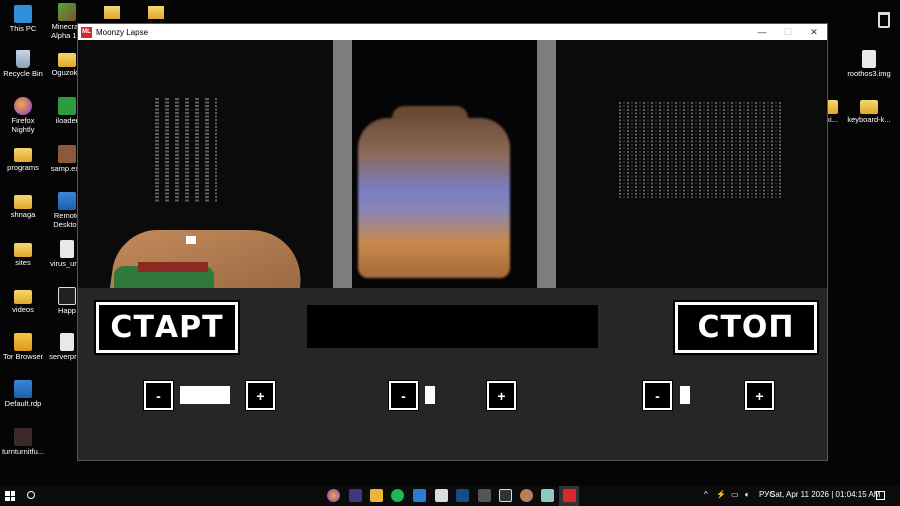 The image size is (900, 506). What do you see at coordinates (814, 32) in the screenshot?
I see `close-button: ✕` at bounding box center [814, 32].